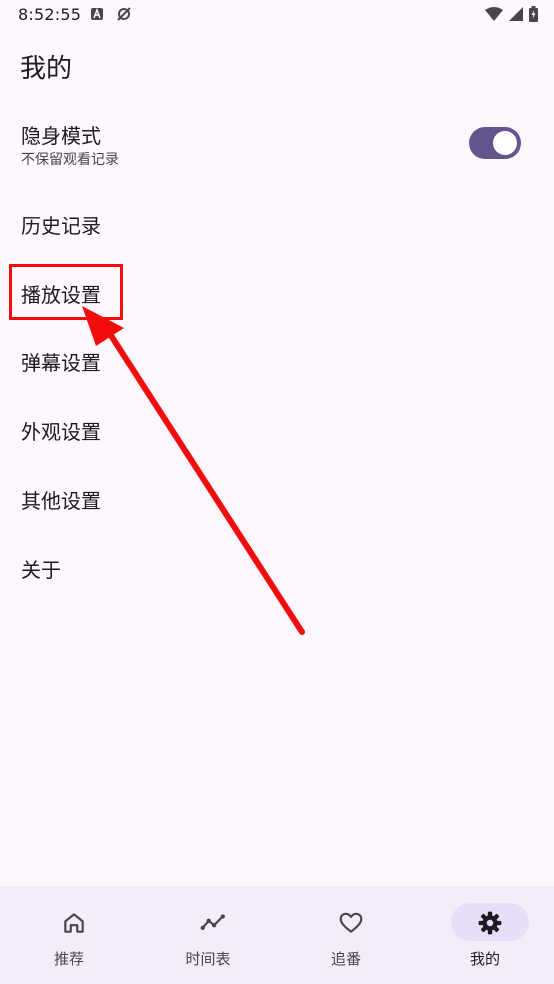 The height and width of the screenshot is (984, 554). What do you see at coordinates (61, 136) in the screenshot?
I see `incognito-mode-label: 隐身模式` at bounding box center [61, 136].